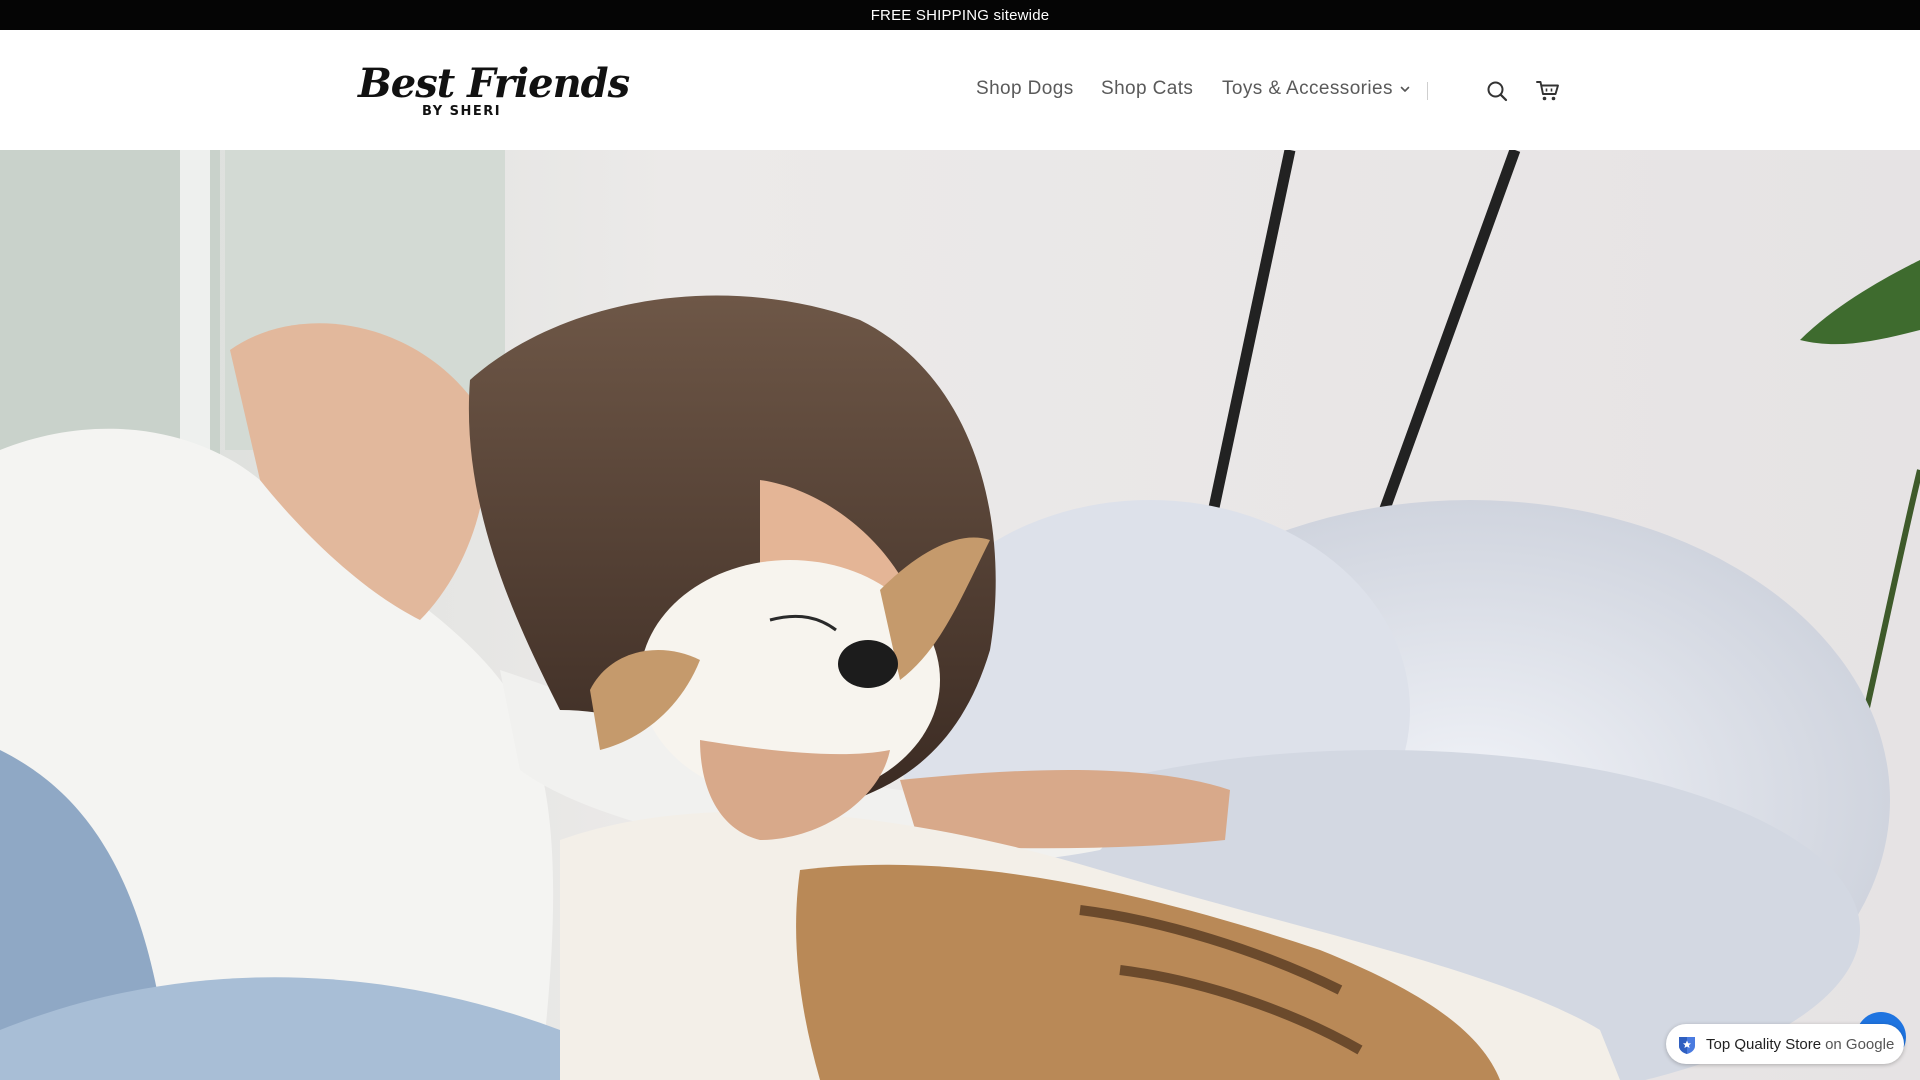  I want to click on search-icon, so click(1497, 91).